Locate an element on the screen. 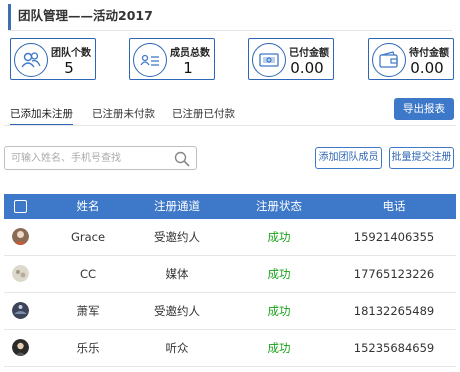  add-team-member-button: 添加团队成员 is located at coordinates (348, 158).